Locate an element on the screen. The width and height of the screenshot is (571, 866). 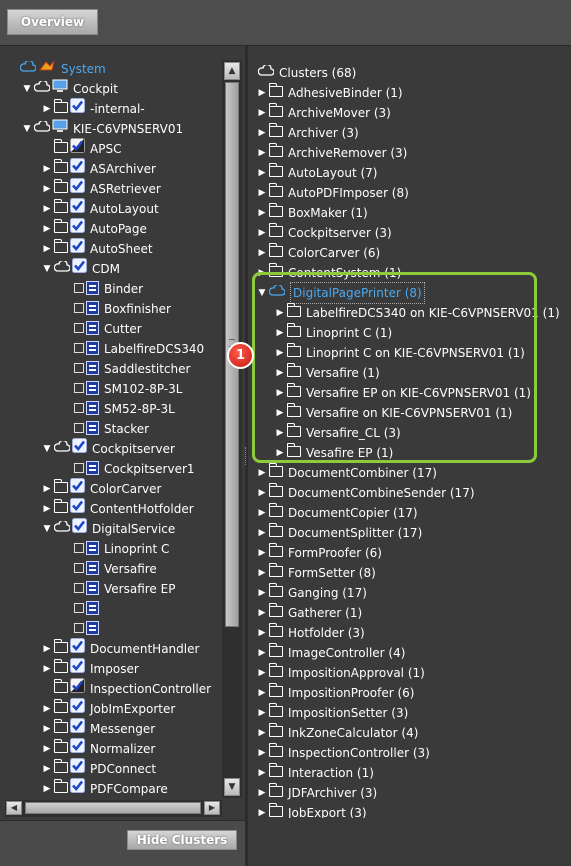
cluster-row: ▶ DocumentCombineSender (17) is located at coordinates (366, 492).